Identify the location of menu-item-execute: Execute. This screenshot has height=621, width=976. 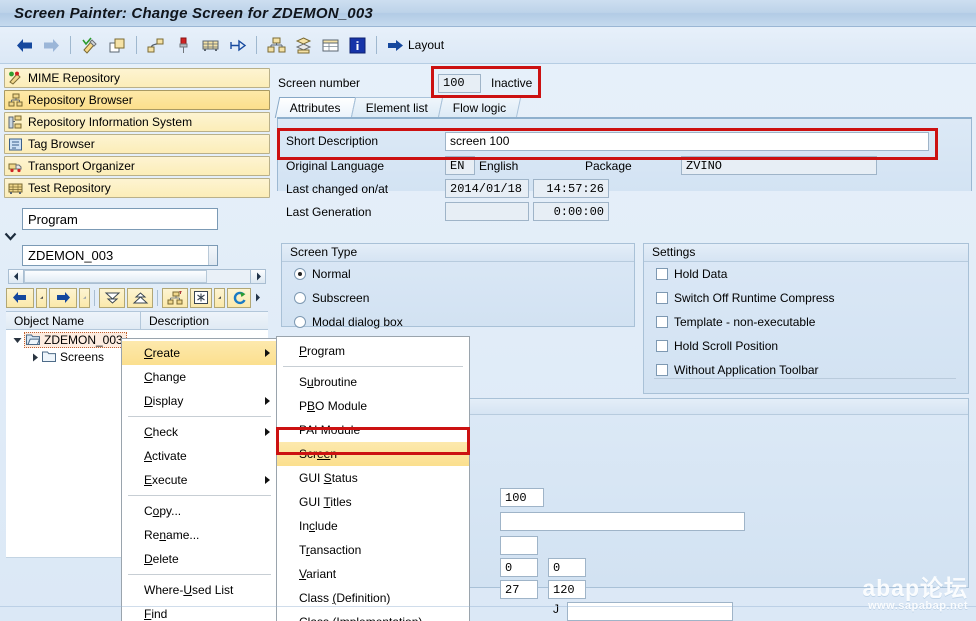
(199, 480).